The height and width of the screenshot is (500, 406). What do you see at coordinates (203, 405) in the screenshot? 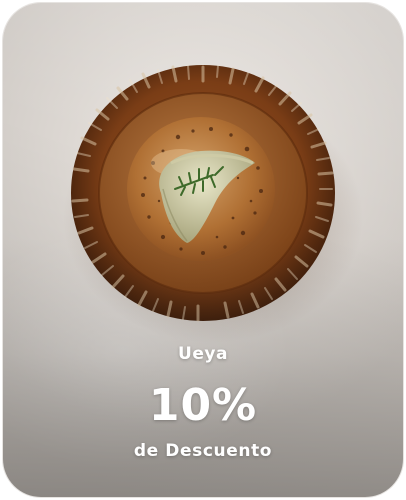
I see `discount-value: 10%` at bounding box center [203, 405].